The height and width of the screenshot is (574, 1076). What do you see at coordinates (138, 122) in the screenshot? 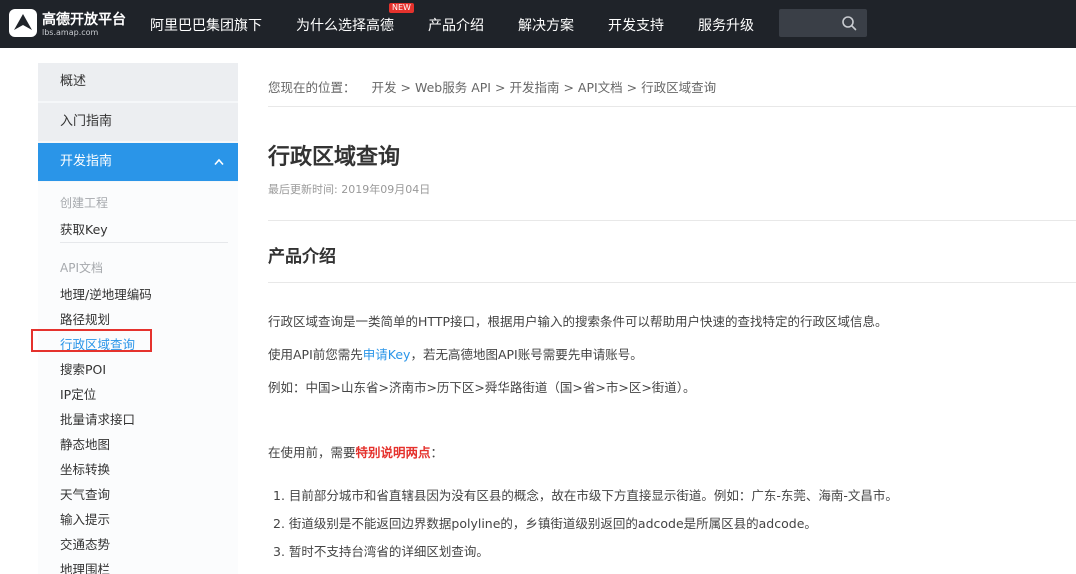
I see `sidebar-section-getting-started: 入门指南` at bounding box center [138, 122].